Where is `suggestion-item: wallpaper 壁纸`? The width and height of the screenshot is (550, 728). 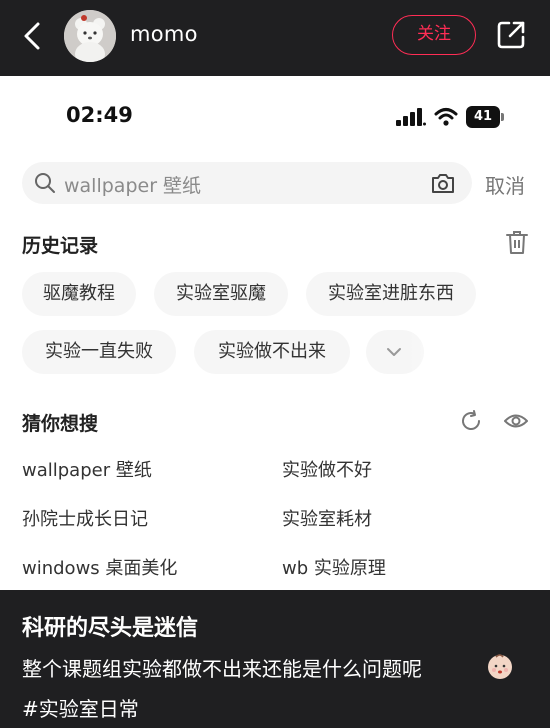 suggestion-item: wallpaper 壁纸 is located at coordinates (87, 469).